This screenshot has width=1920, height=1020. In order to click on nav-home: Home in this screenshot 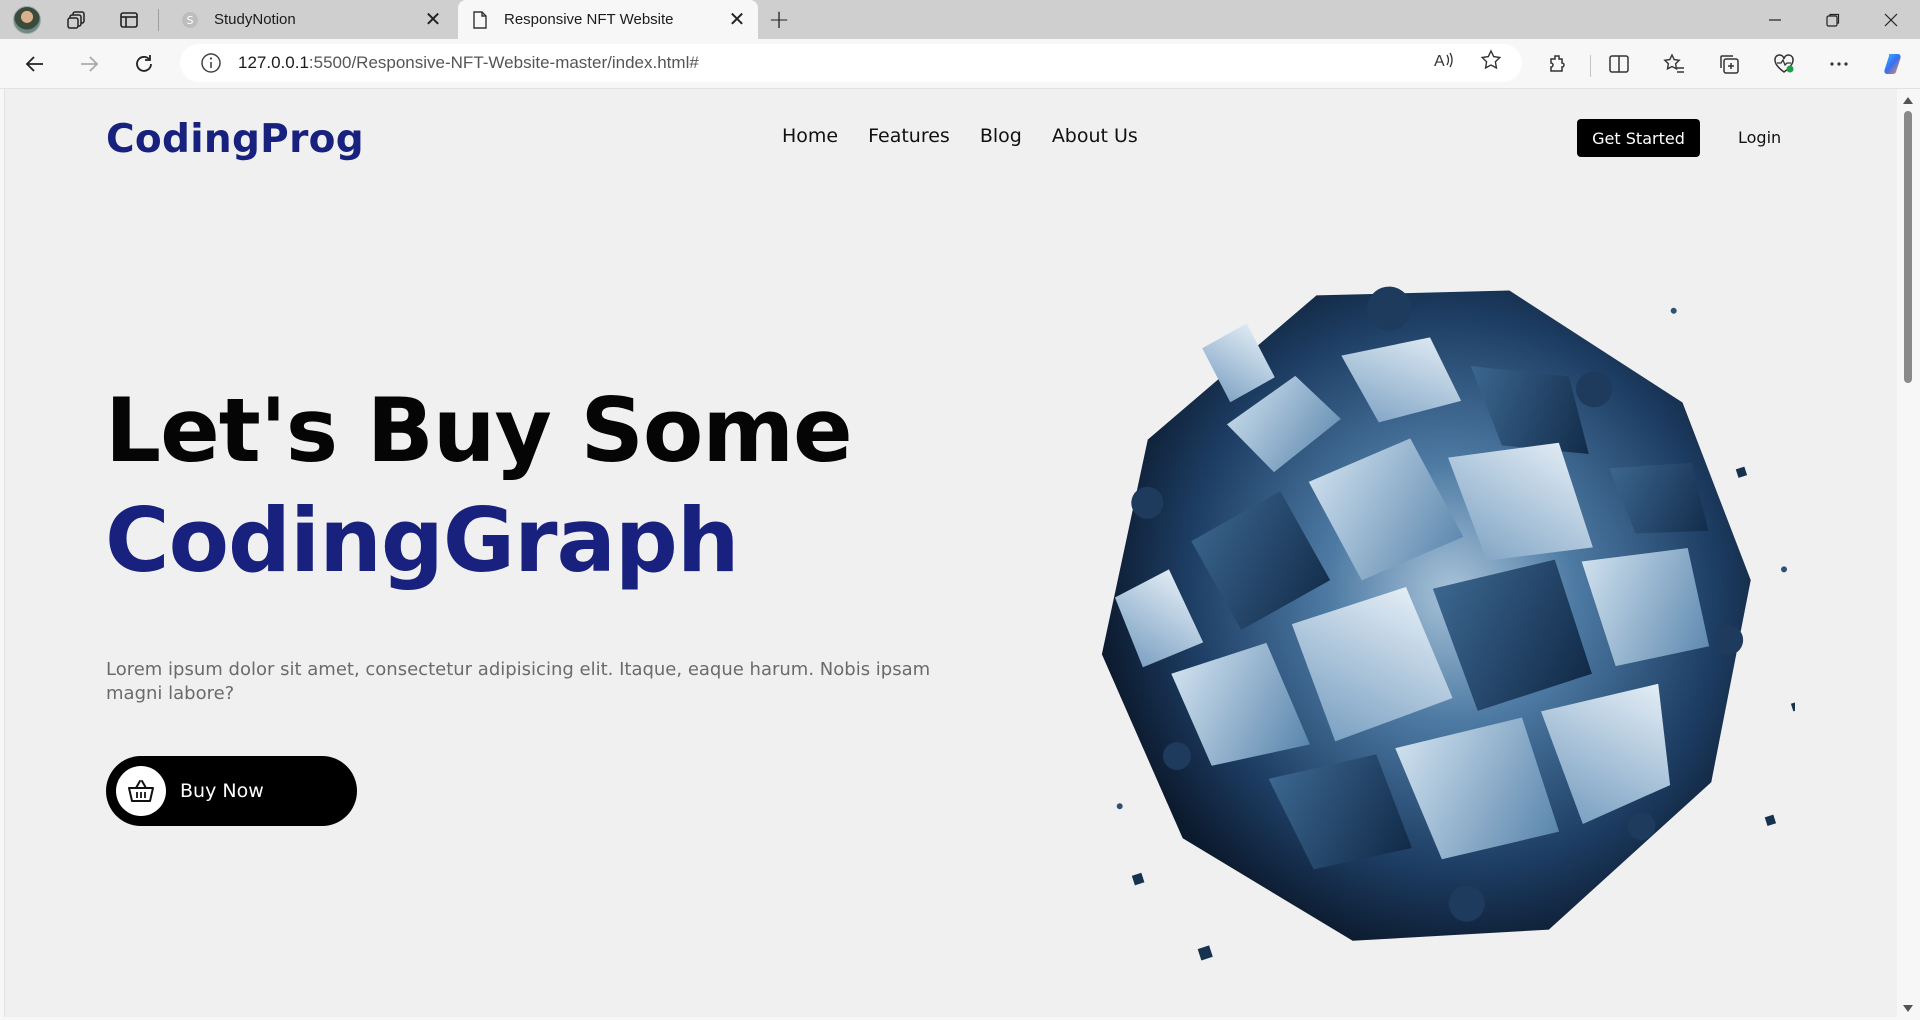, I will do `click(810, 136)`.